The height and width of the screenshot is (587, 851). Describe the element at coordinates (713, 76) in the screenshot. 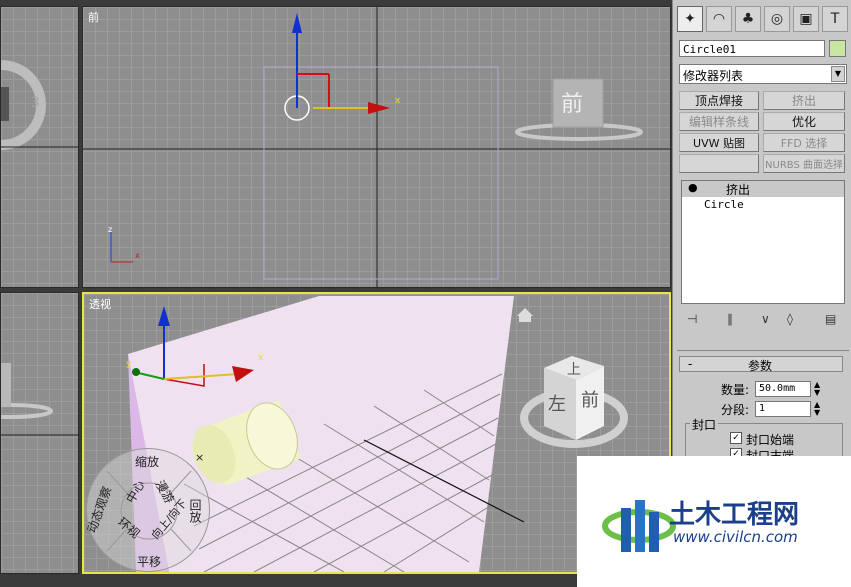

I see `modifier-list-label: 修改器列表` at that location.